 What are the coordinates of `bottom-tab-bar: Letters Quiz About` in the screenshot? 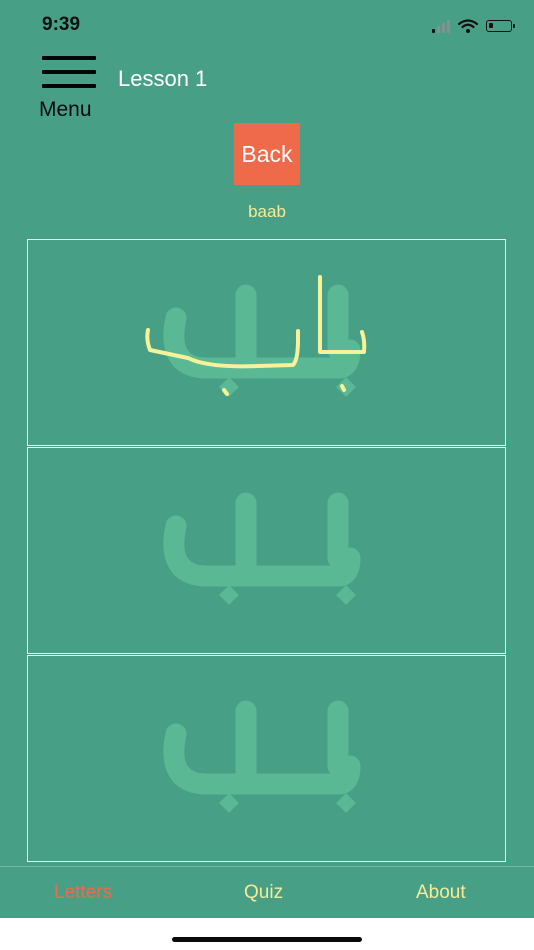 It's located at (267, 892).